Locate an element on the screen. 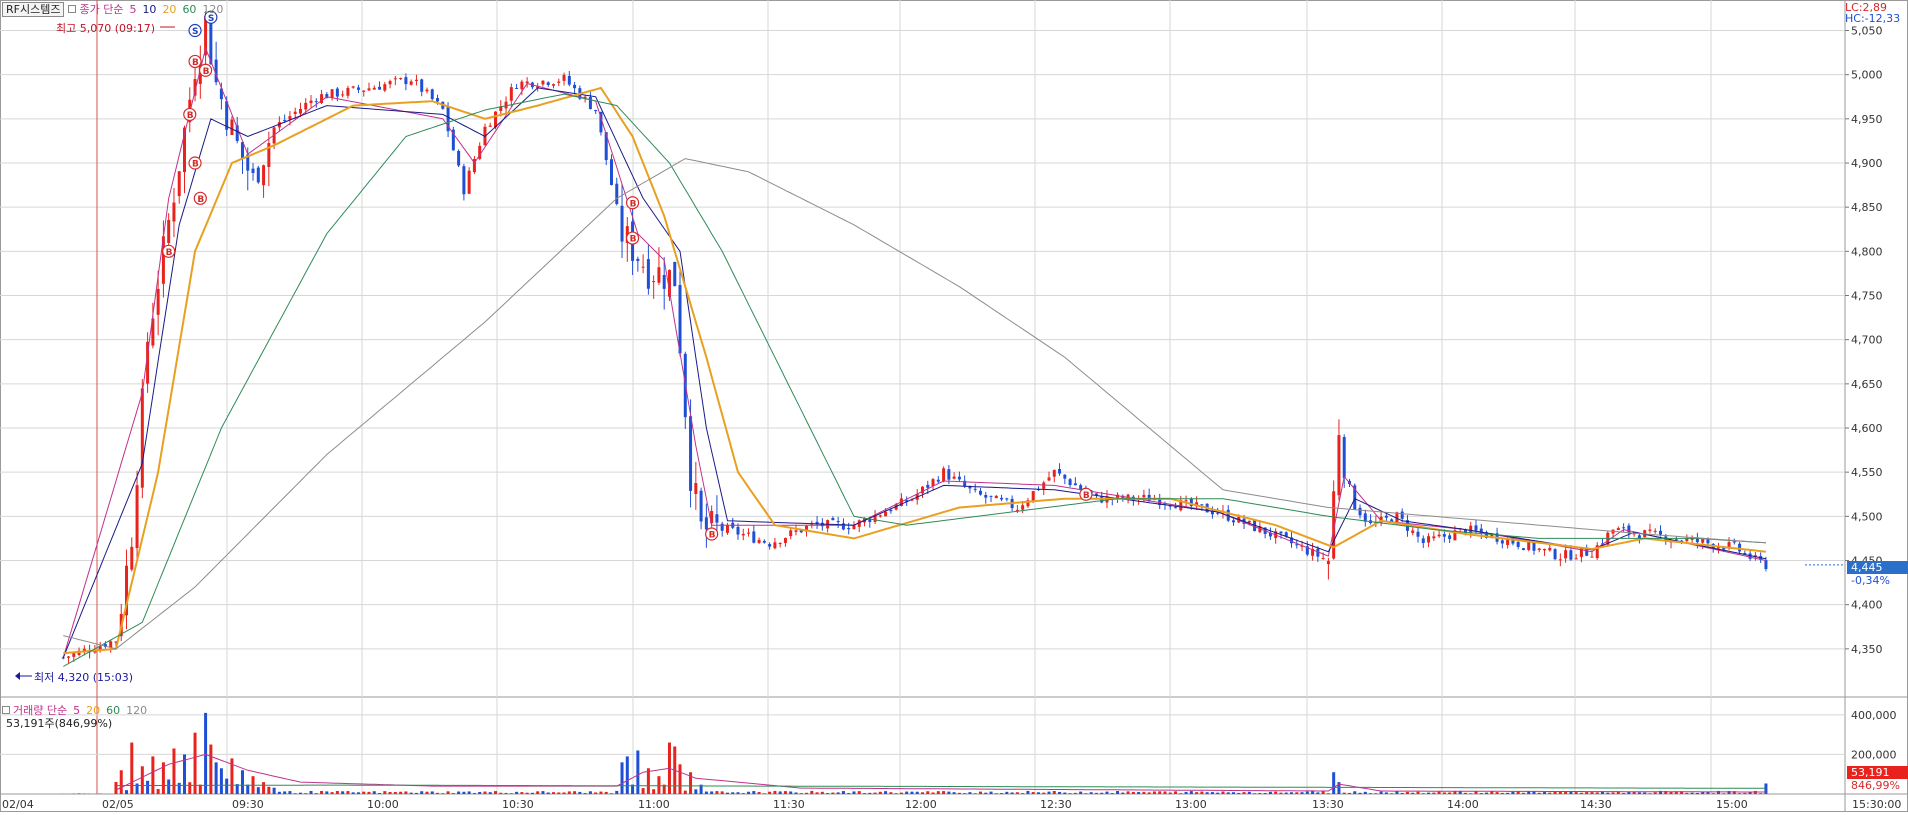  time-tick-label: 12:30 is located at coordinates (1056, 804).